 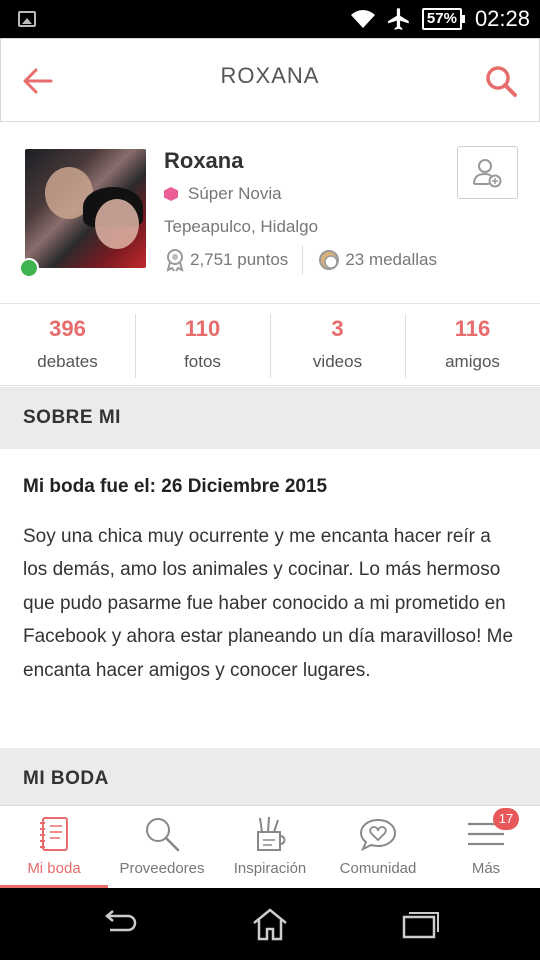 I want to click on counter-photos: 110 fotos, so click(x=202, y=344).